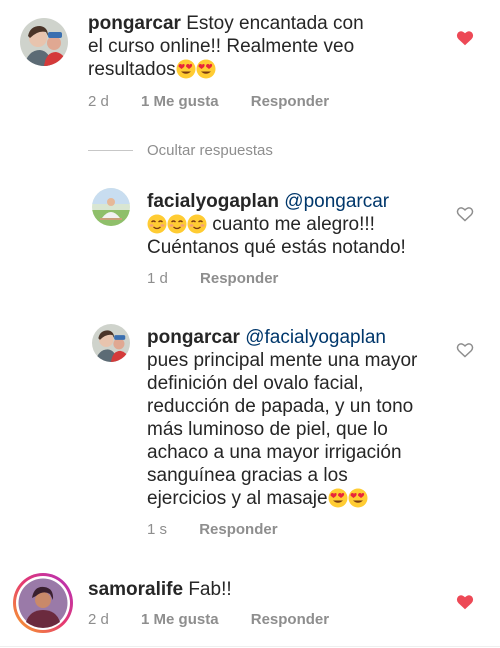 The height and width of the screenshot is (648, 500). Describe the element at coordinates (221, 46) in the screenshot. I see `comment-line: el curso online!! Realmente veo` at that location.